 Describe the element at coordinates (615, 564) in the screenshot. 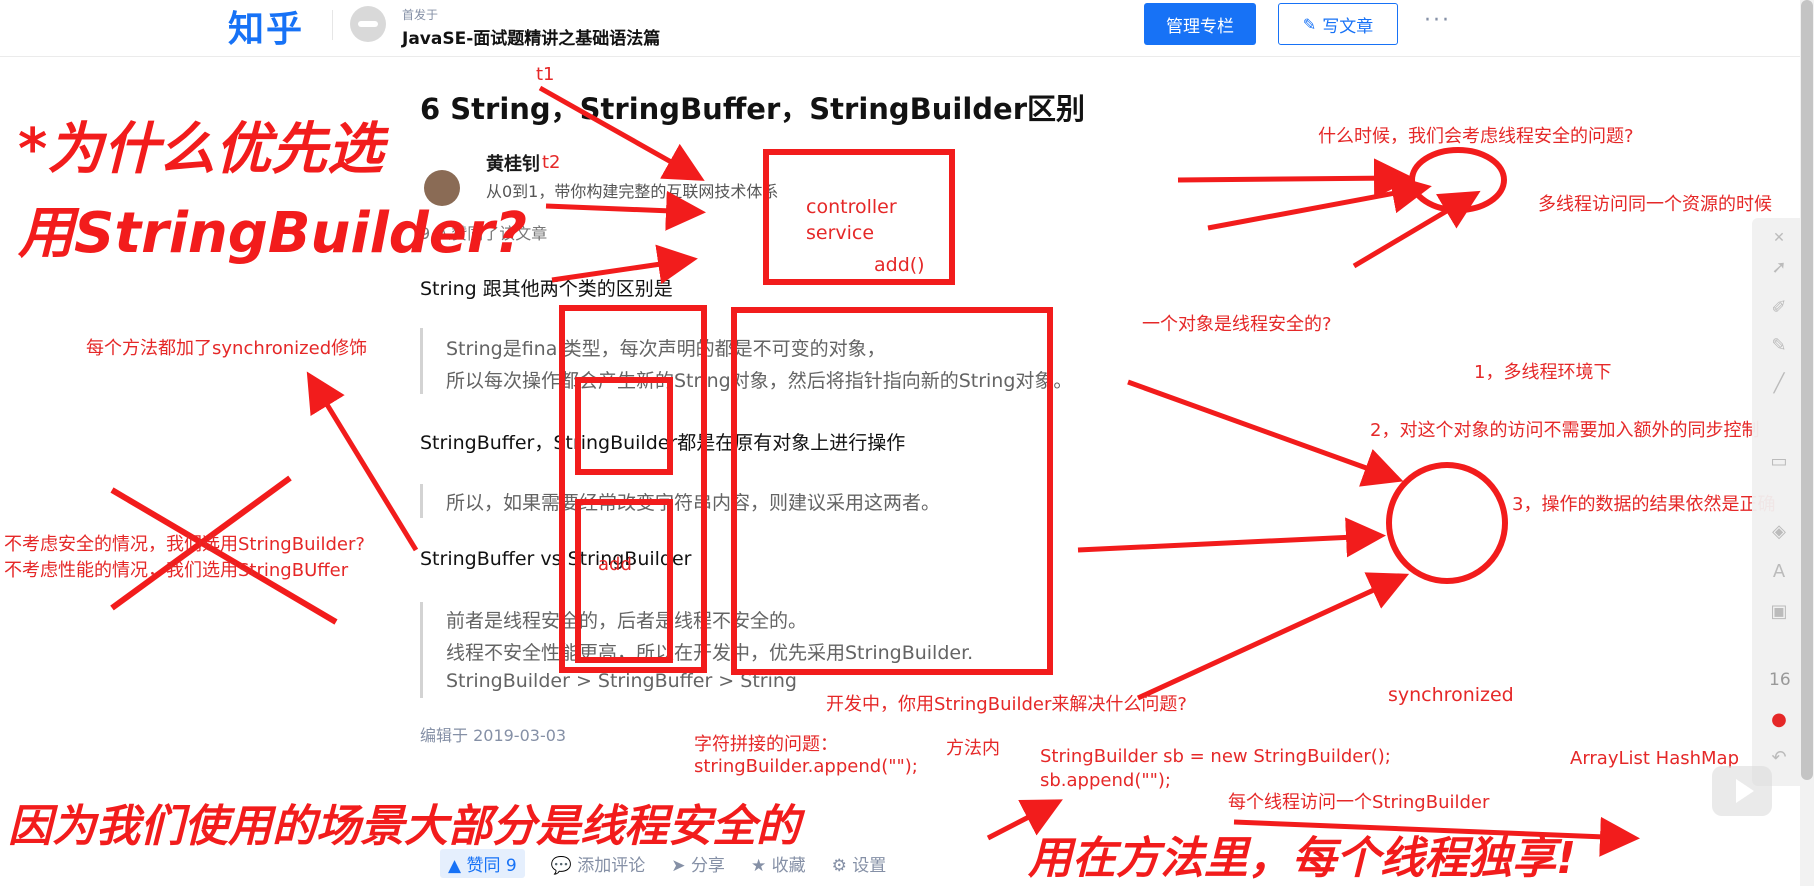

I see `add-box-label: add` at that location.